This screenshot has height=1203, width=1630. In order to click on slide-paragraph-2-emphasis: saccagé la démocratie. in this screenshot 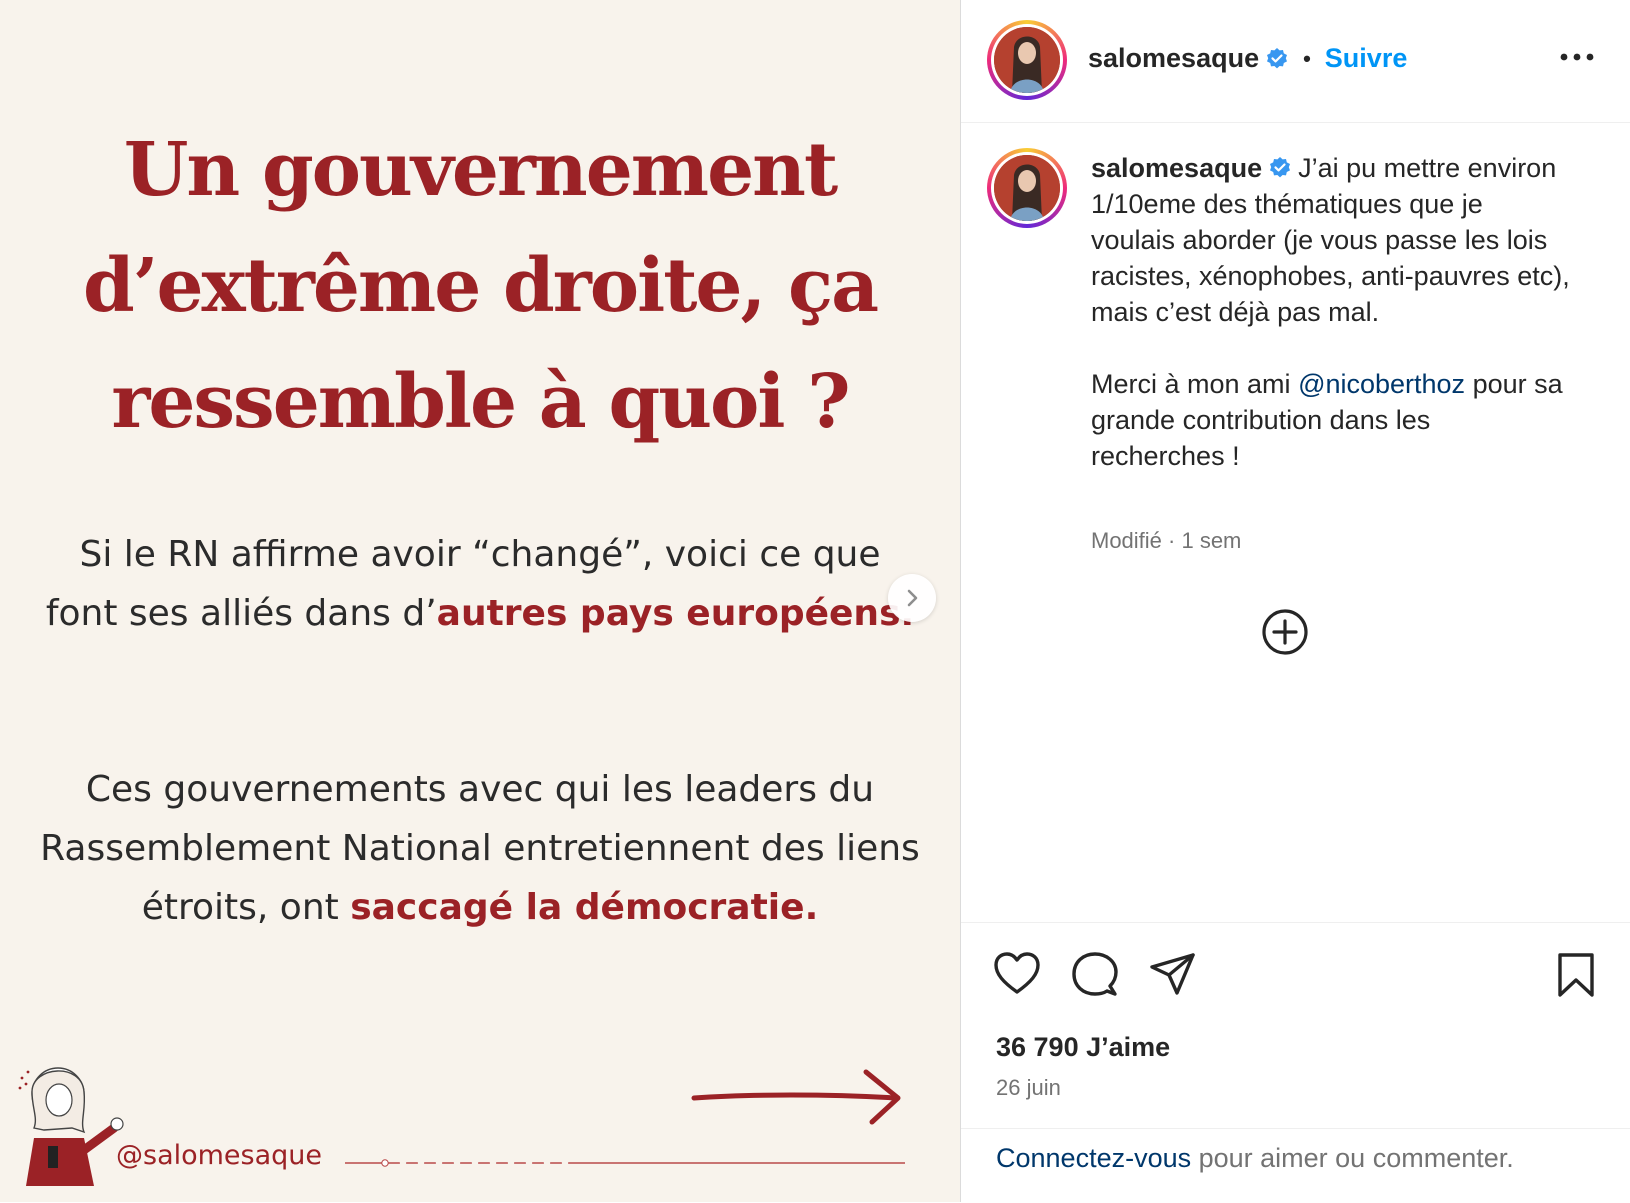, I will do `click(584, 907)`.